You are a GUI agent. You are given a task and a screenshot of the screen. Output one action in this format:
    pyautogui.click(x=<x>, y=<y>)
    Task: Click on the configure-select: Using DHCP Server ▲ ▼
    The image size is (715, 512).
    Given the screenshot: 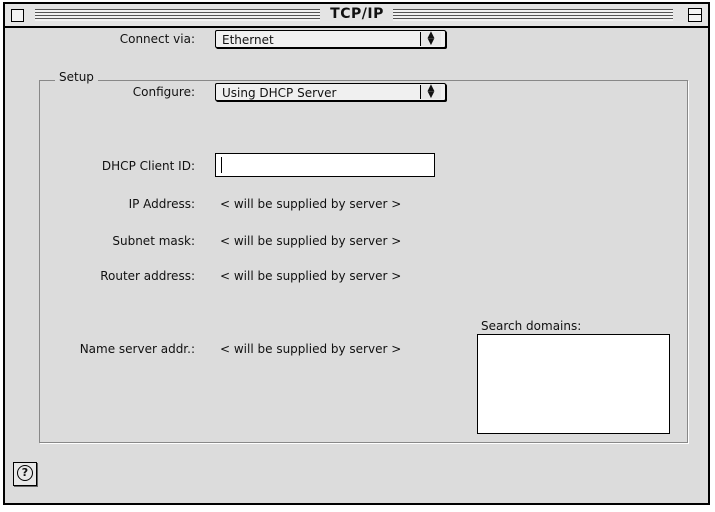 What is the action you would take?
    pyautogui.click(x=330, y=92)
    